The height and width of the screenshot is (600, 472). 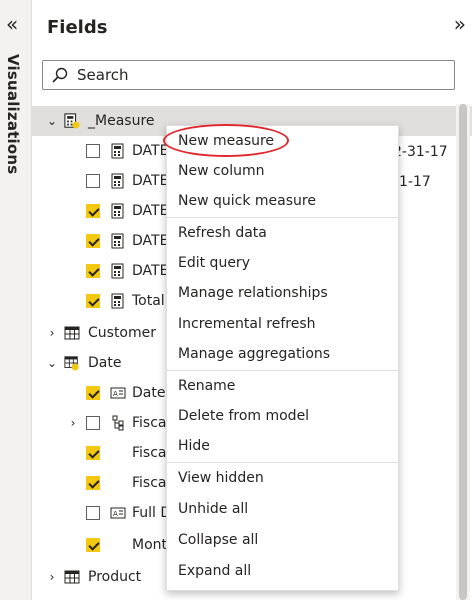 I want to click on field-label-tail: 2-31-17, so click(x=420, y=152).